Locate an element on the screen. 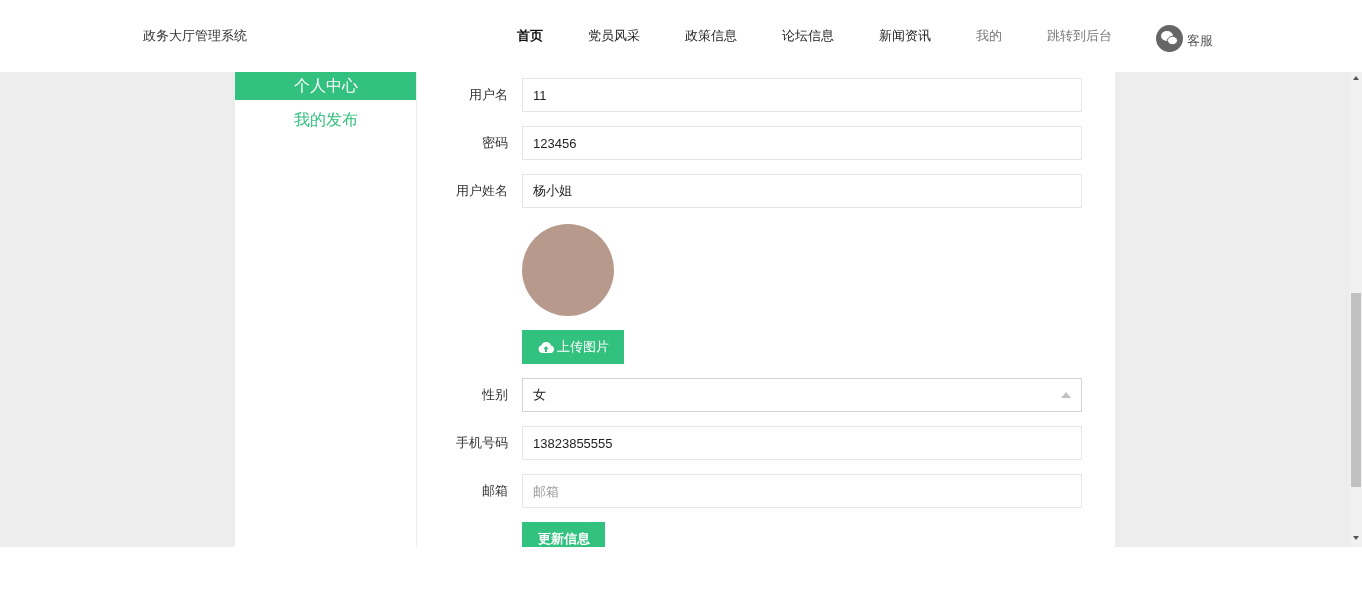 The image size is (1362, 612). chat-icon is located at coordinates (1169, 38).